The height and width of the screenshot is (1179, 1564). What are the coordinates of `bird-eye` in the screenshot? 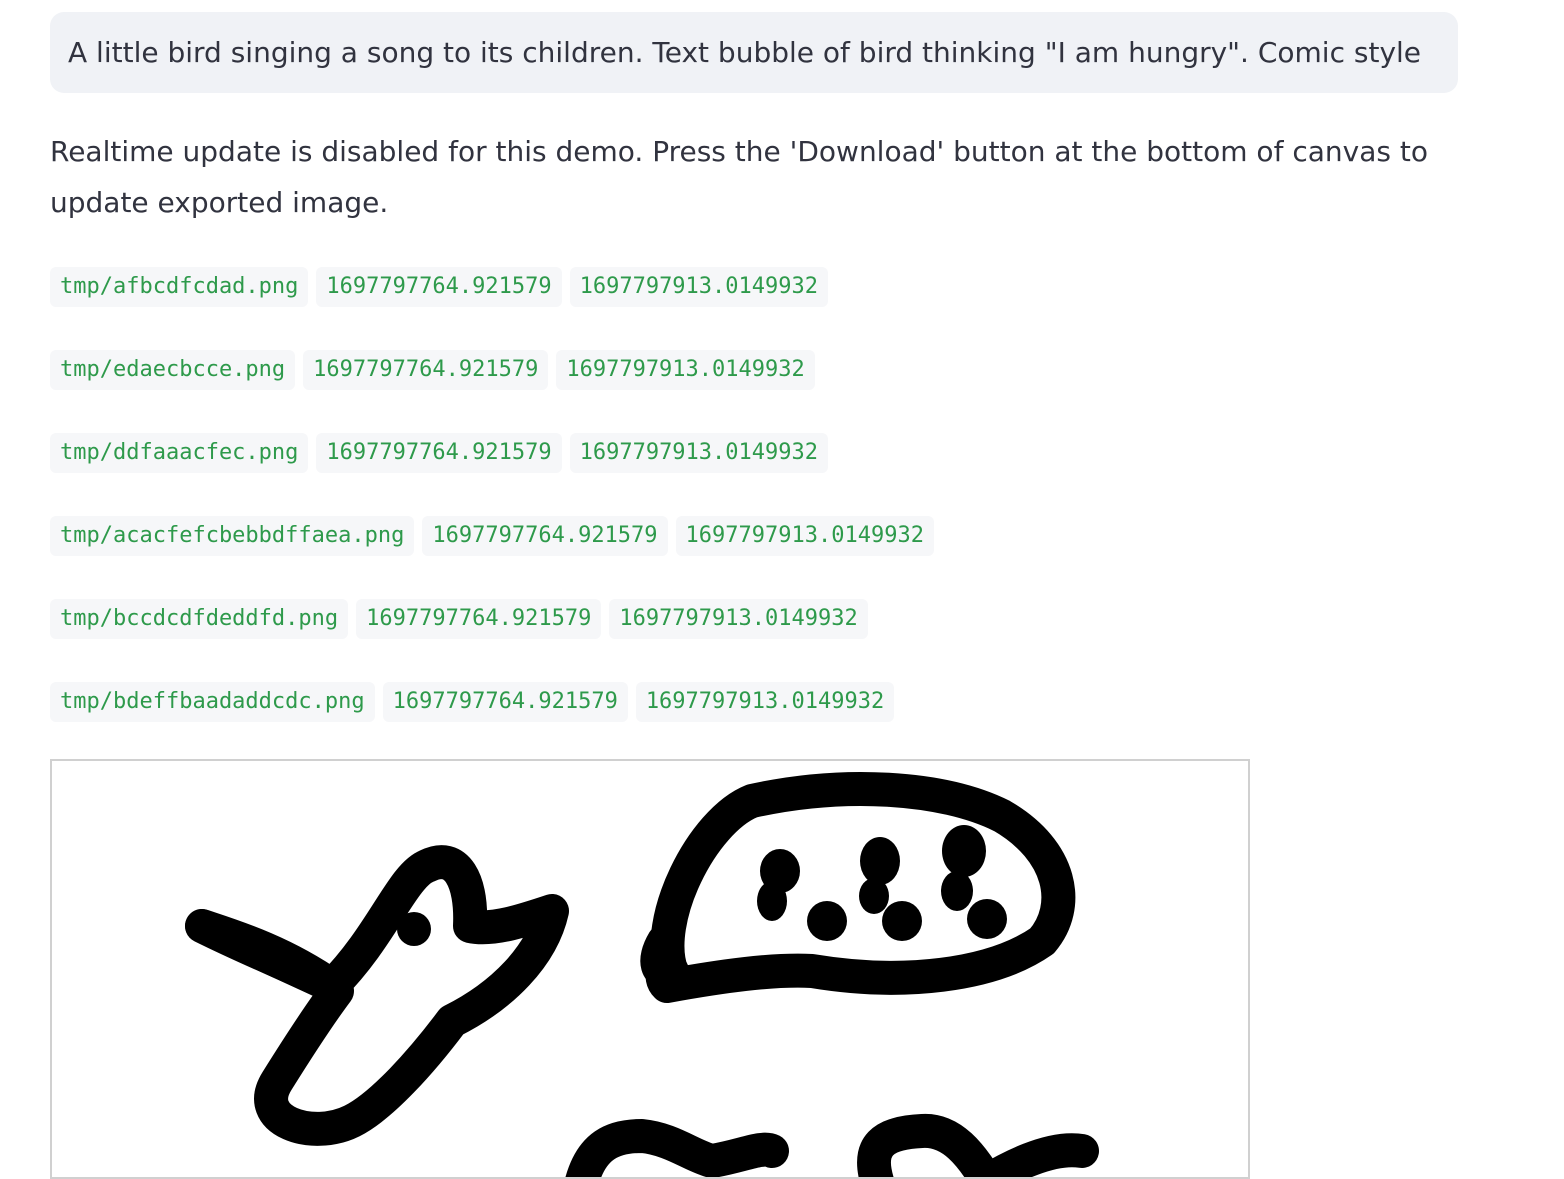 It's located at (414, 929).